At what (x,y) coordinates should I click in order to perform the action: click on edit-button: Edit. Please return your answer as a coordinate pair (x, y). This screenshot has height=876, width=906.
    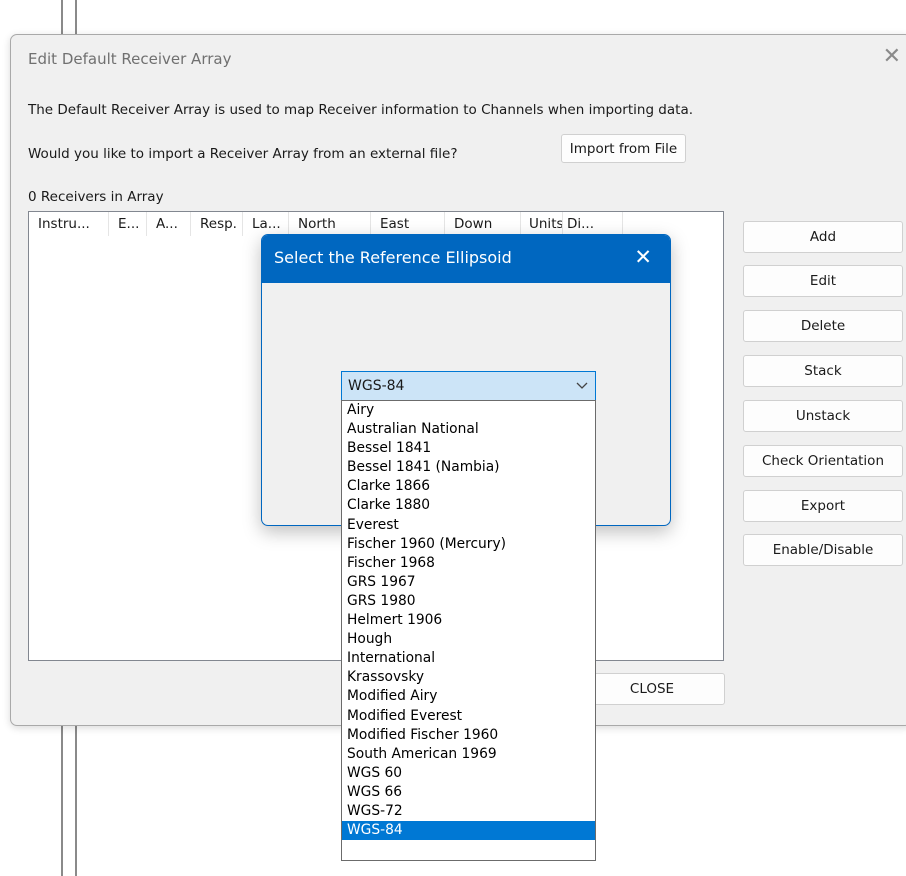
    Looking at the image, I should click on (823, 281).